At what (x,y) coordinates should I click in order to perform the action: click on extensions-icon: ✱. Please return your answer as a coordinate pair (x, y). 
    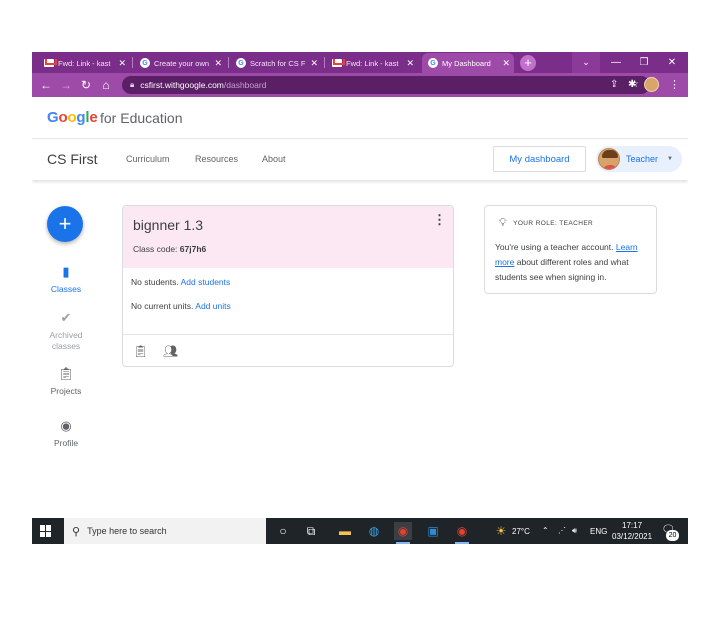
    Looking at the image, I should click on (632, 85).